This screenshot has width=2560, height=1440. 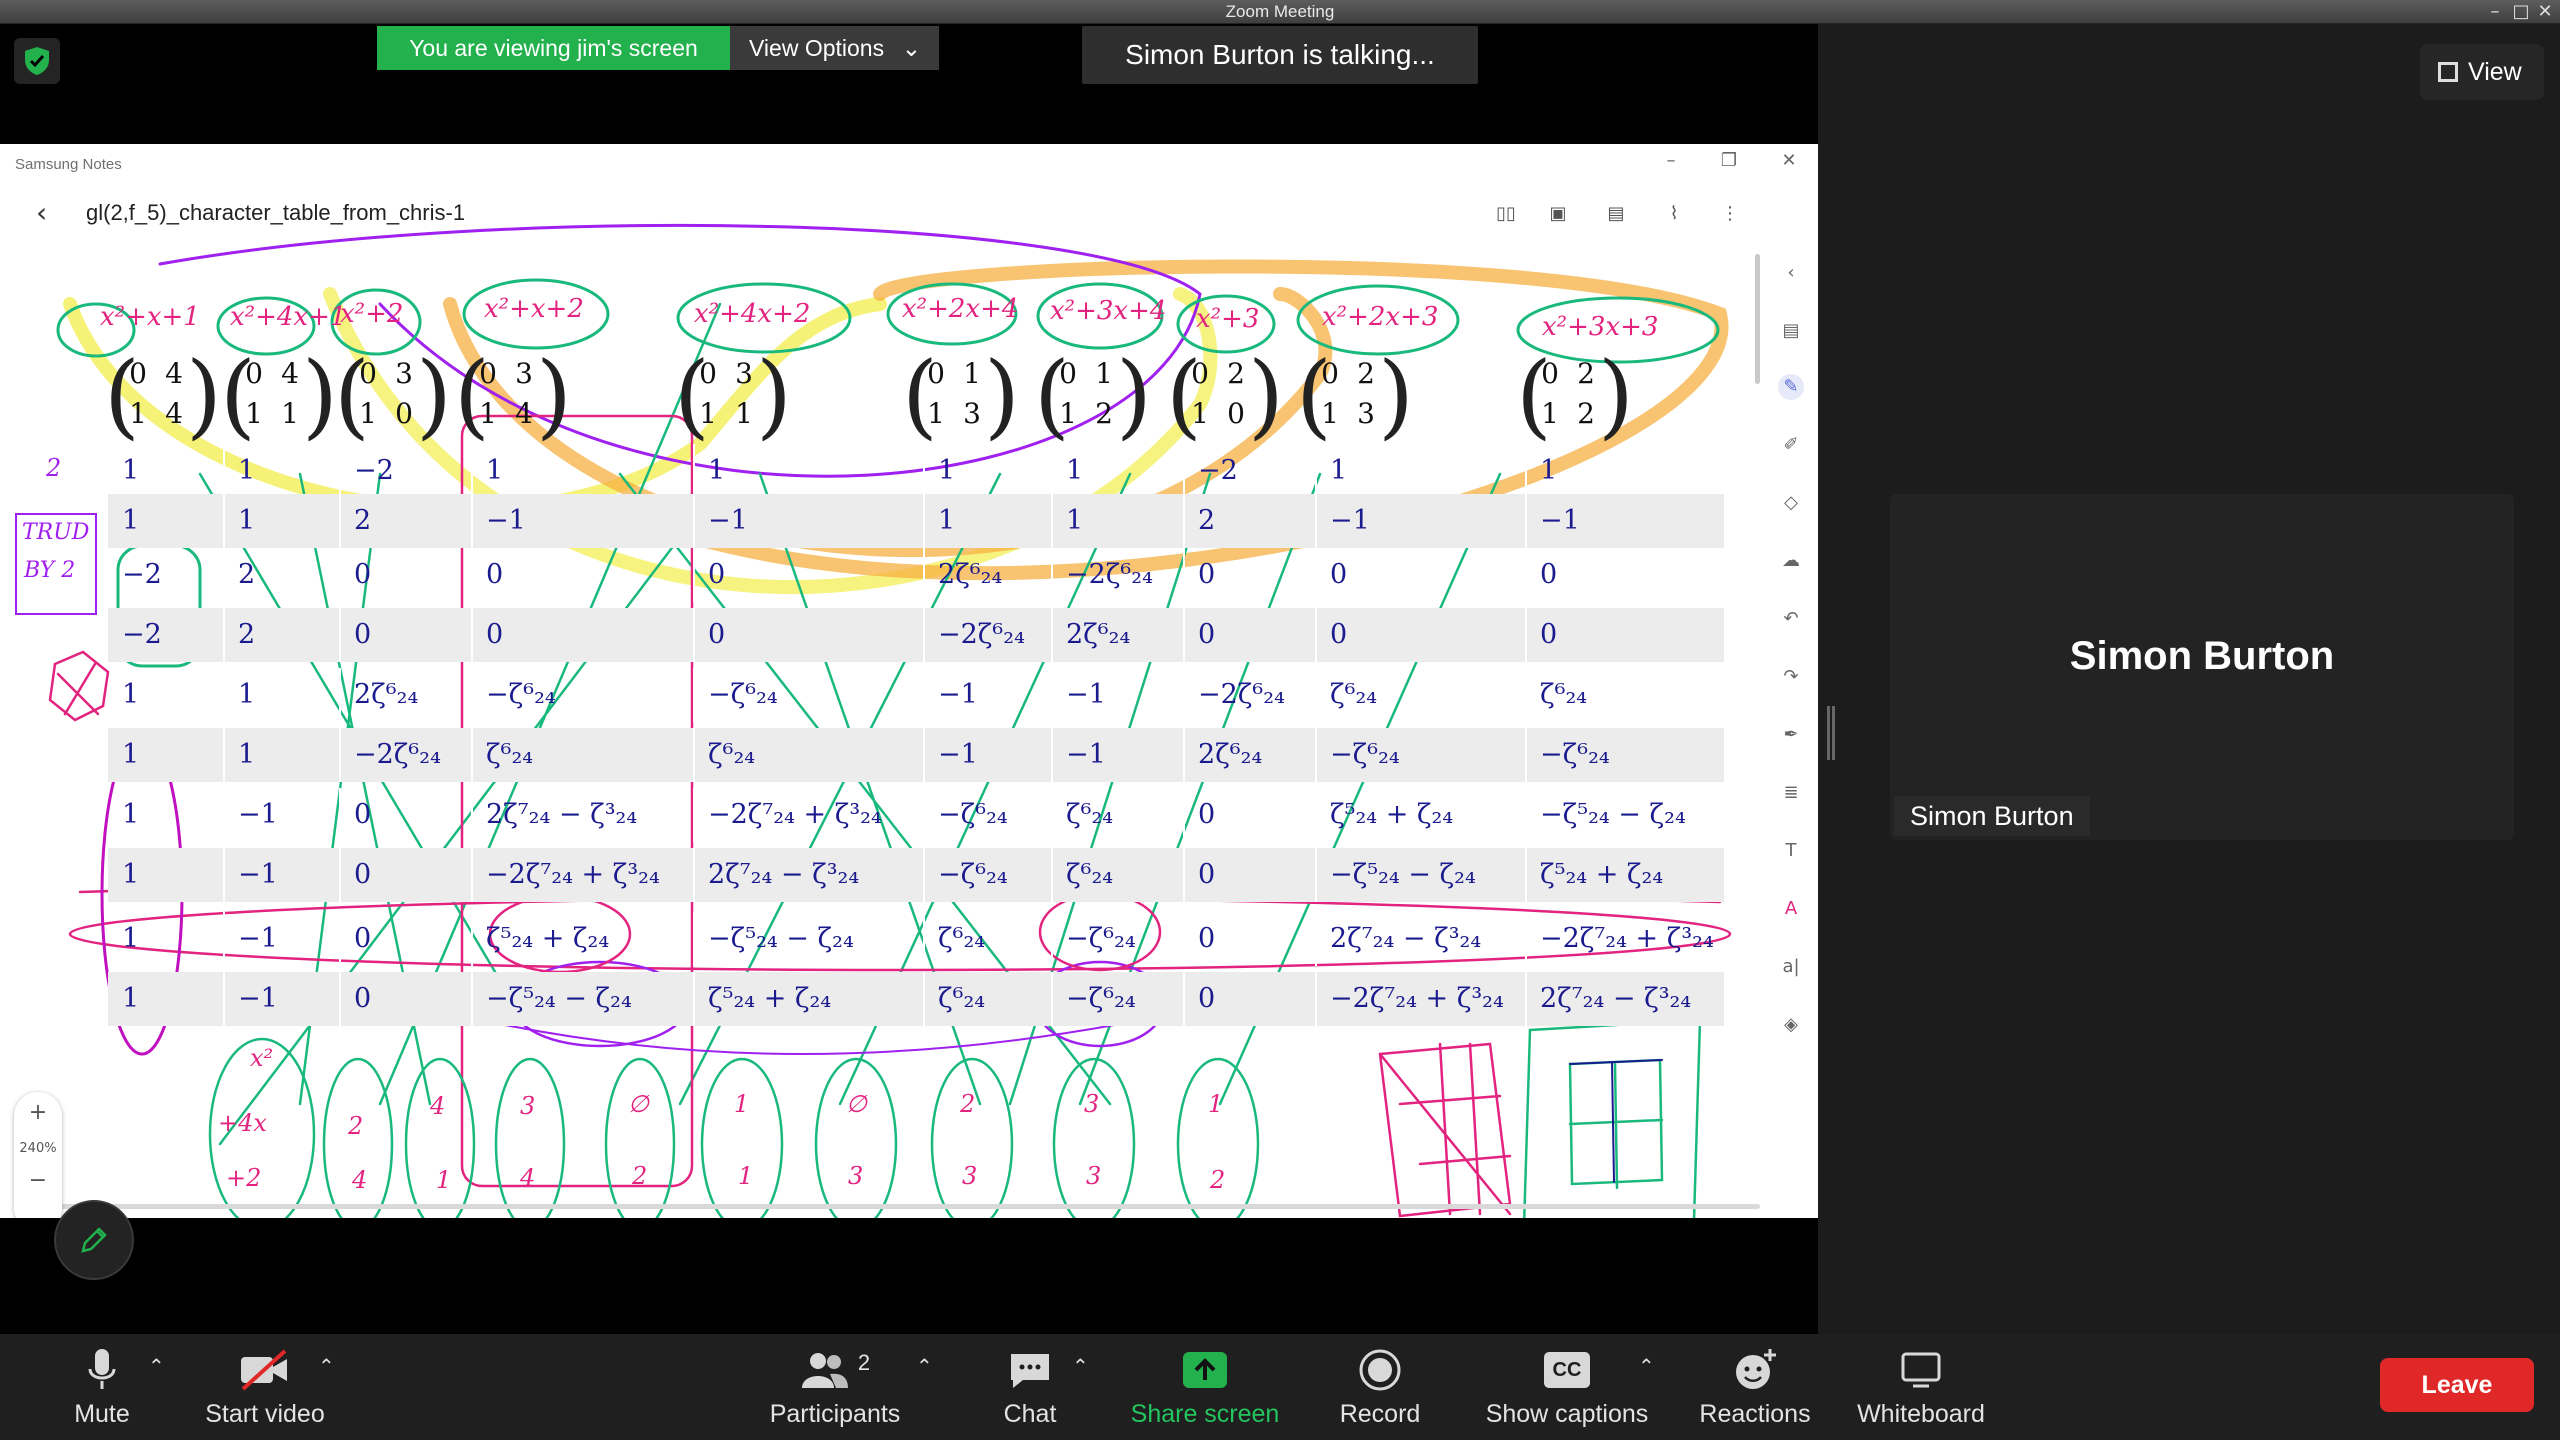 I want to click on participants-button: 2 Participants, so click(x=835, y=1386).